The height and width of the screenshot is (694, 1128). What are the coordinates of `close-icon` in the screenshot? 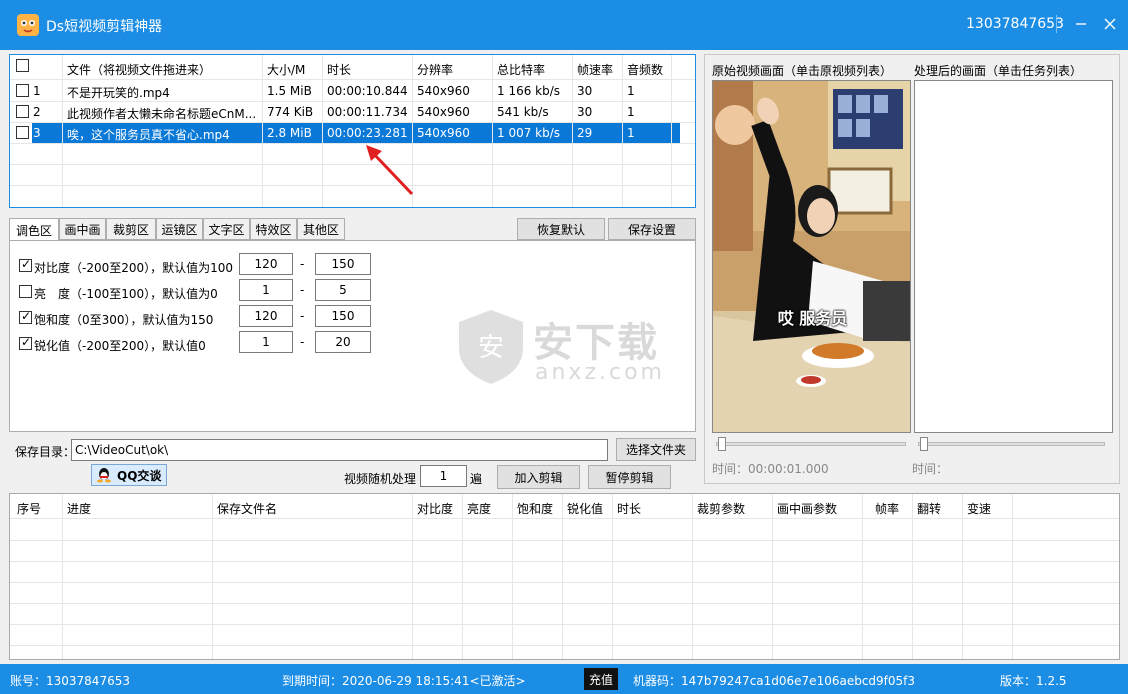 It's located at (1110, 24).